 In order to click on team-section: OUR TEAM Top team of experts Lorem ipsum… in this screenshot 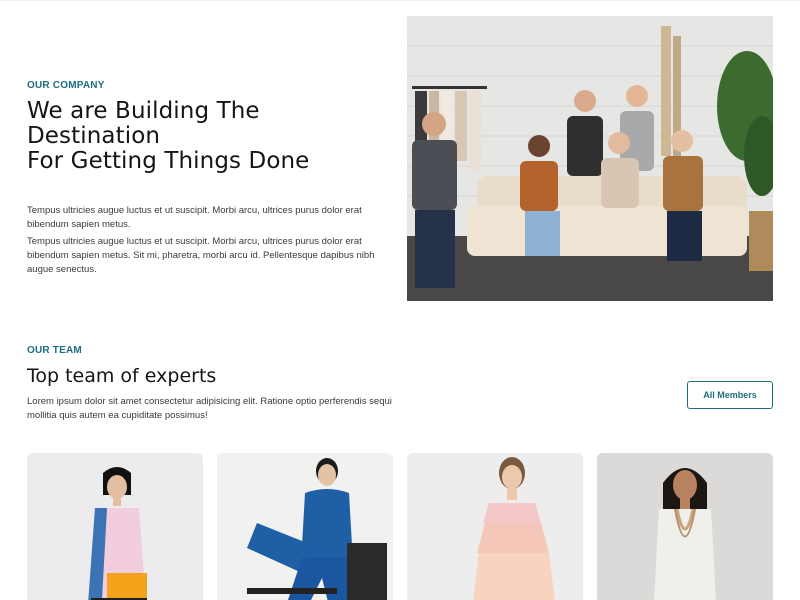, I will do `click(217, 384)`.